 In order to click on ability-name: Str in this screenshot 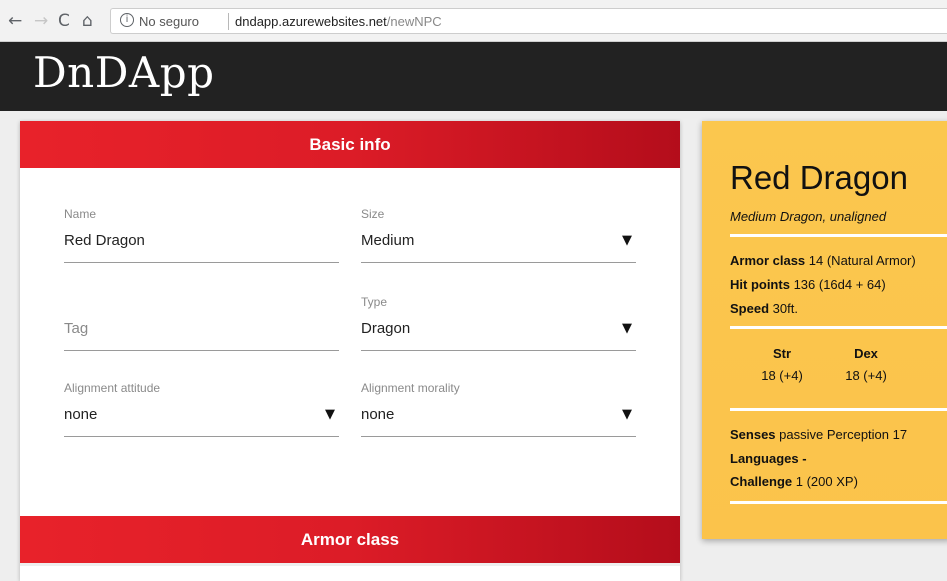, I will do `click(782, 353)`.